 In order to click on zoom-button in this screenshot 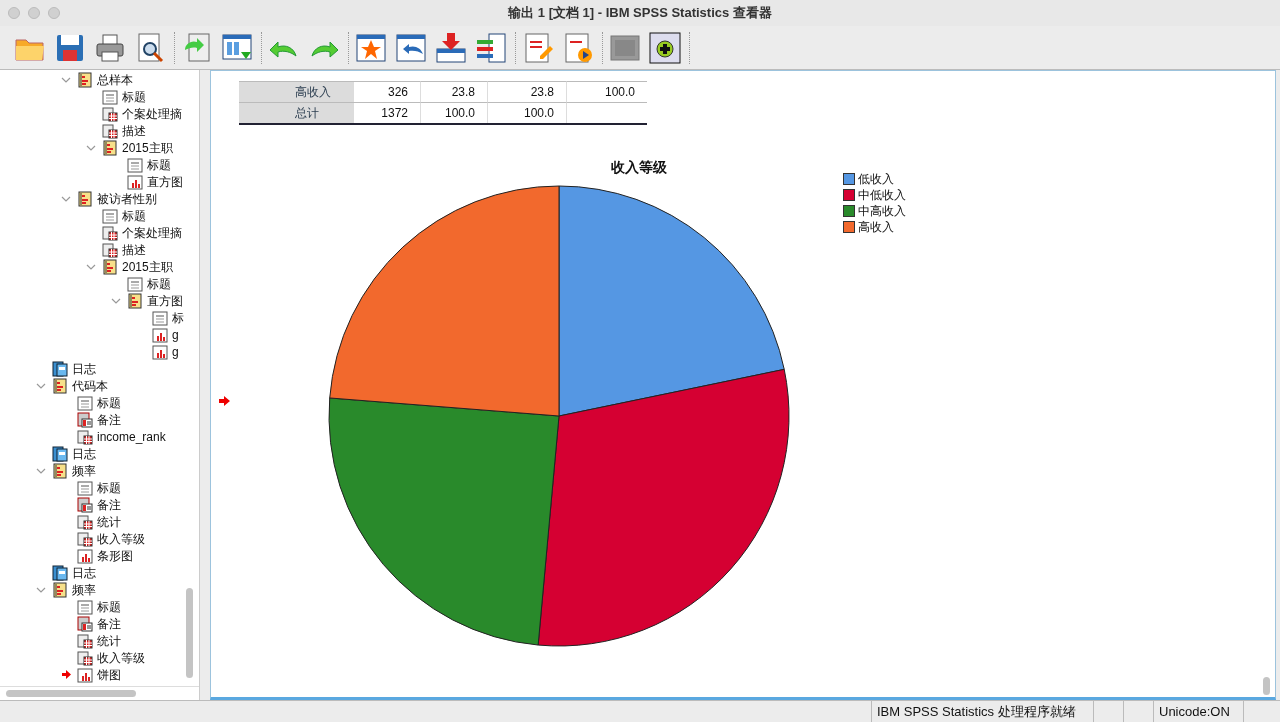, I will do `click(54, 13)`.